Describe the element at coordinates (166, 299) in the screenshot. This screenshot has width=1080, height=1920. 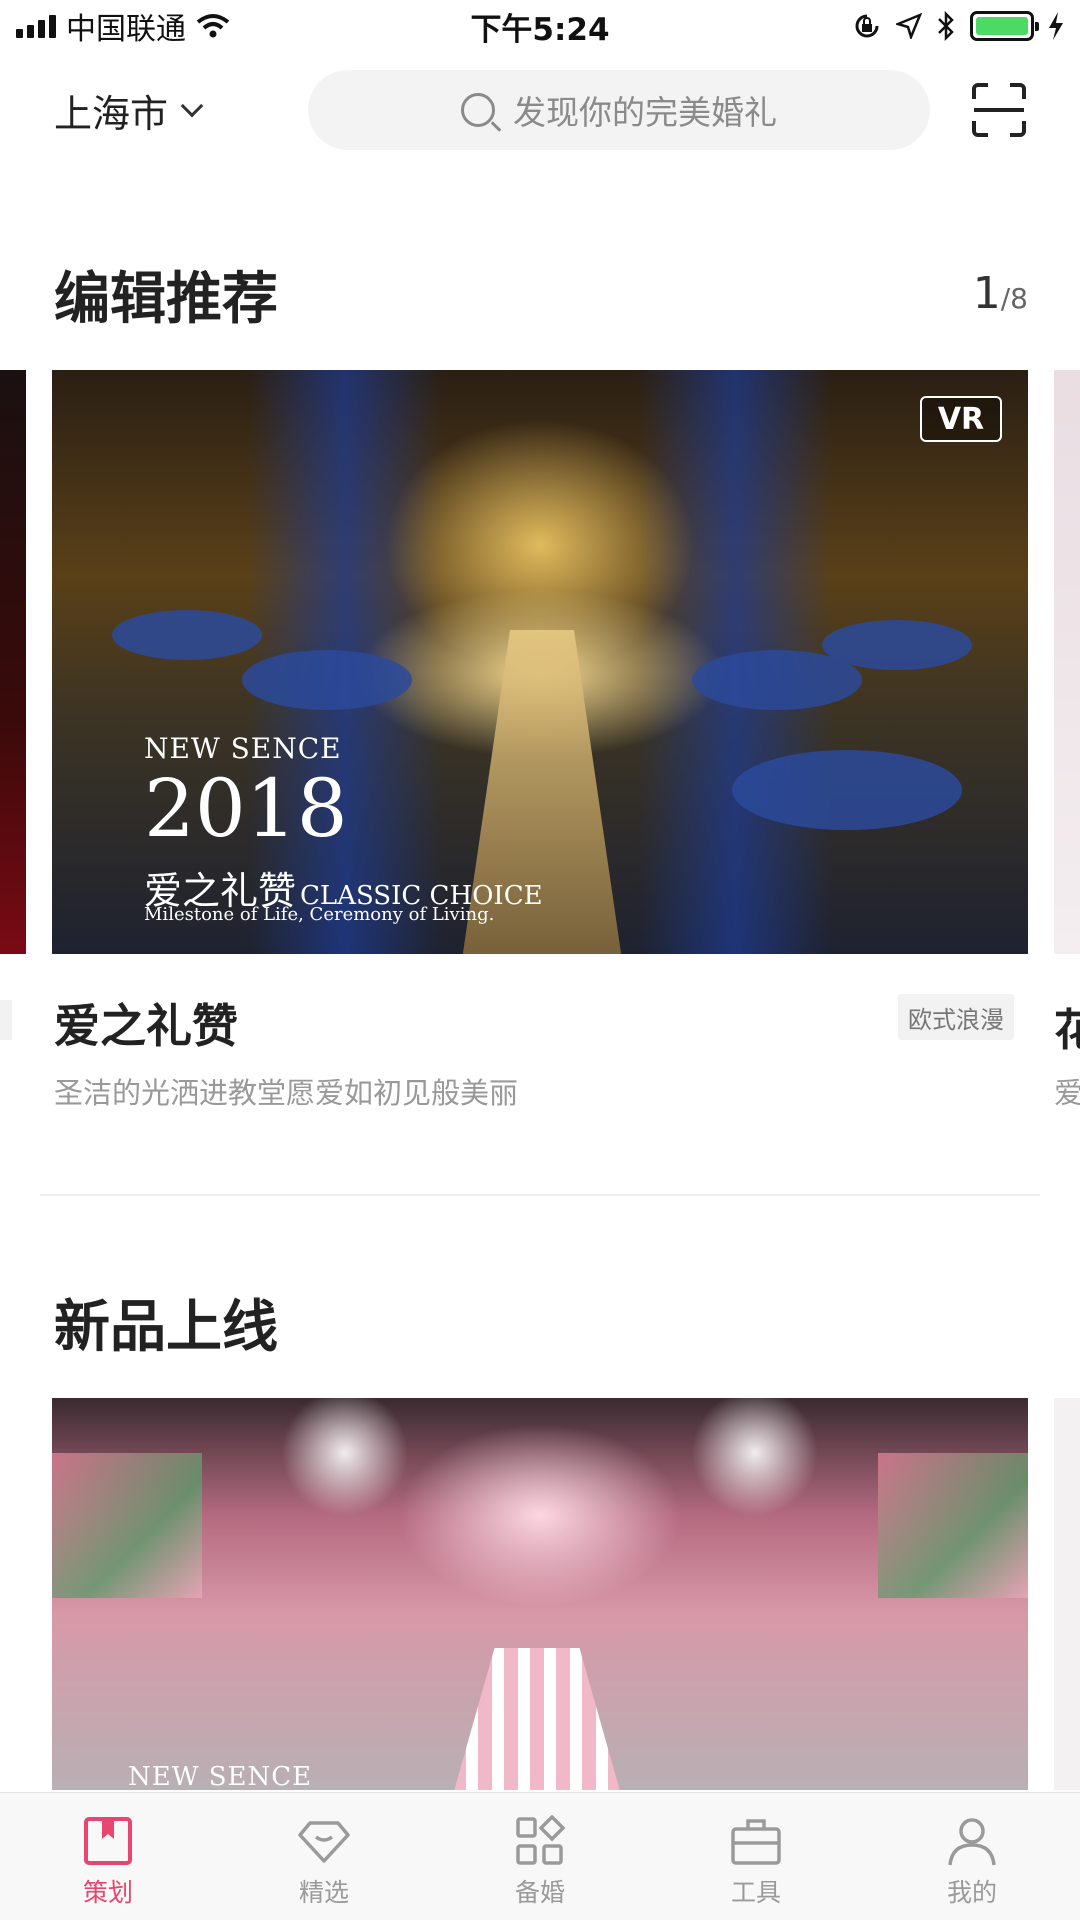
I see `section-title-editor-picks: 编辑推荐` at that location.